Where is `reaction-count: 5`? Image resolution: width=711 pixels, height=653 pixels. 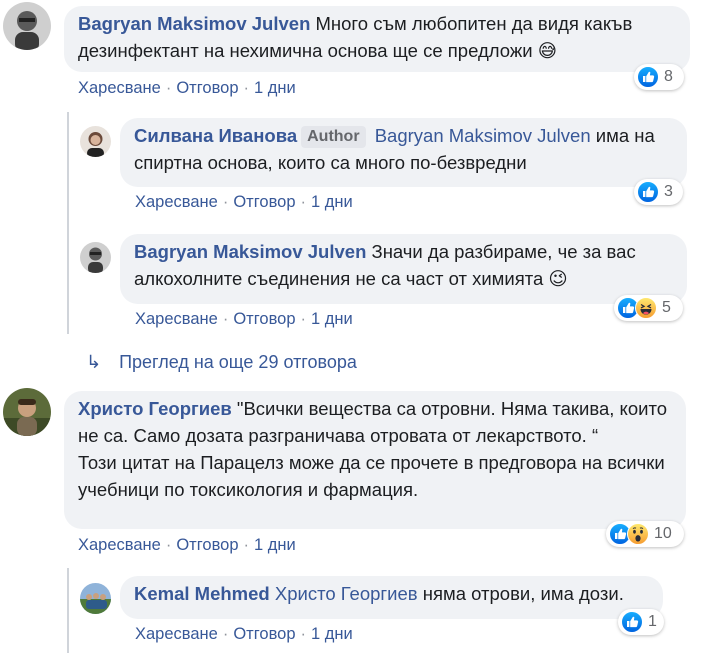
reaction-count: 5 is located at coordinates (666, 307).